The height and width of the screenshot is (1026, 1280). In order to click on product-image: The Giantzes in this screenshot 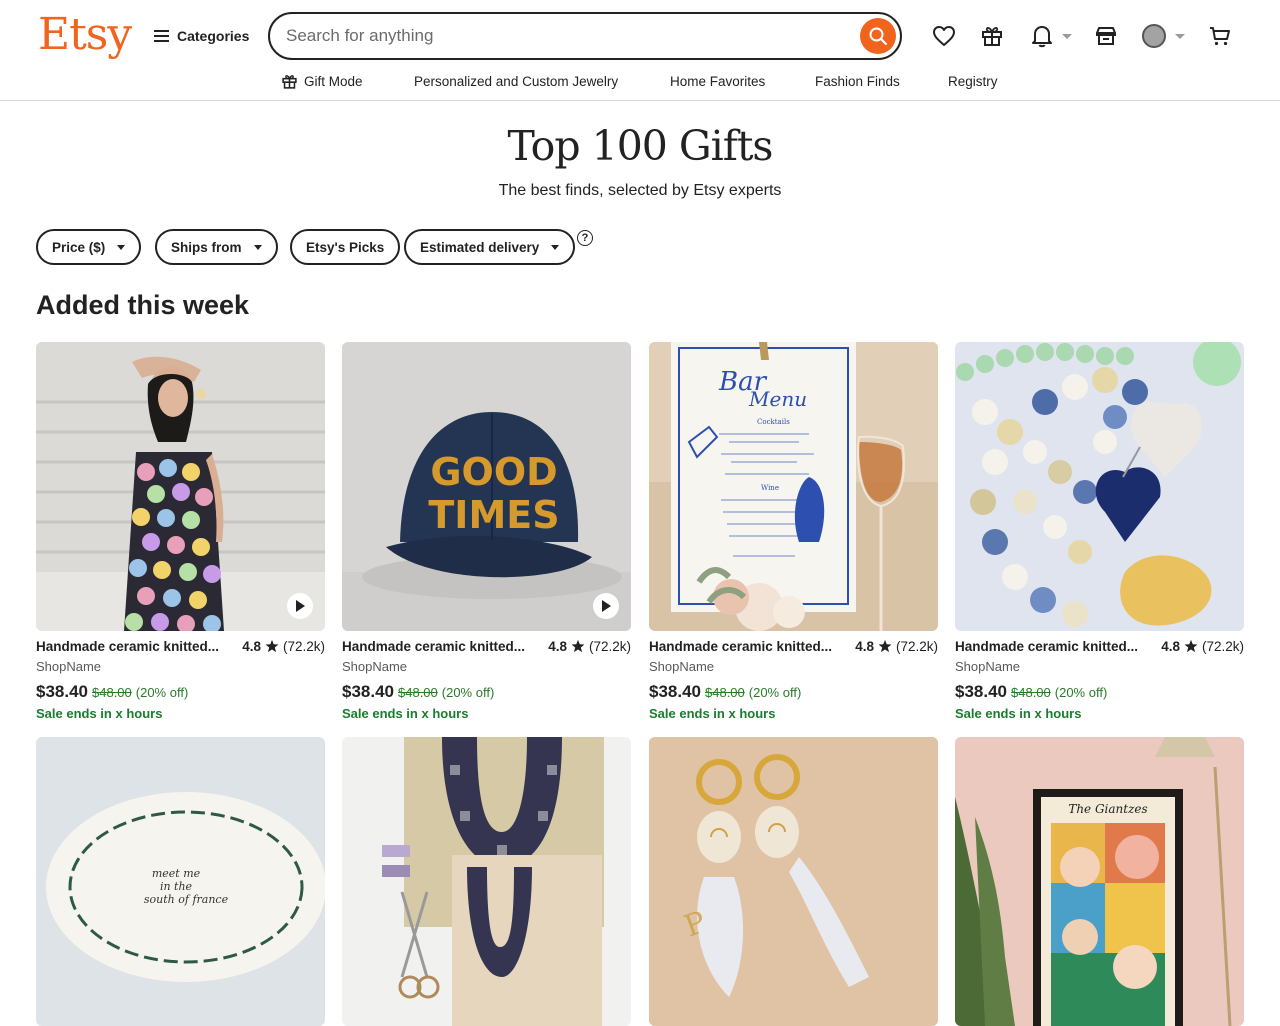, I will do `click(1099, 881)`.